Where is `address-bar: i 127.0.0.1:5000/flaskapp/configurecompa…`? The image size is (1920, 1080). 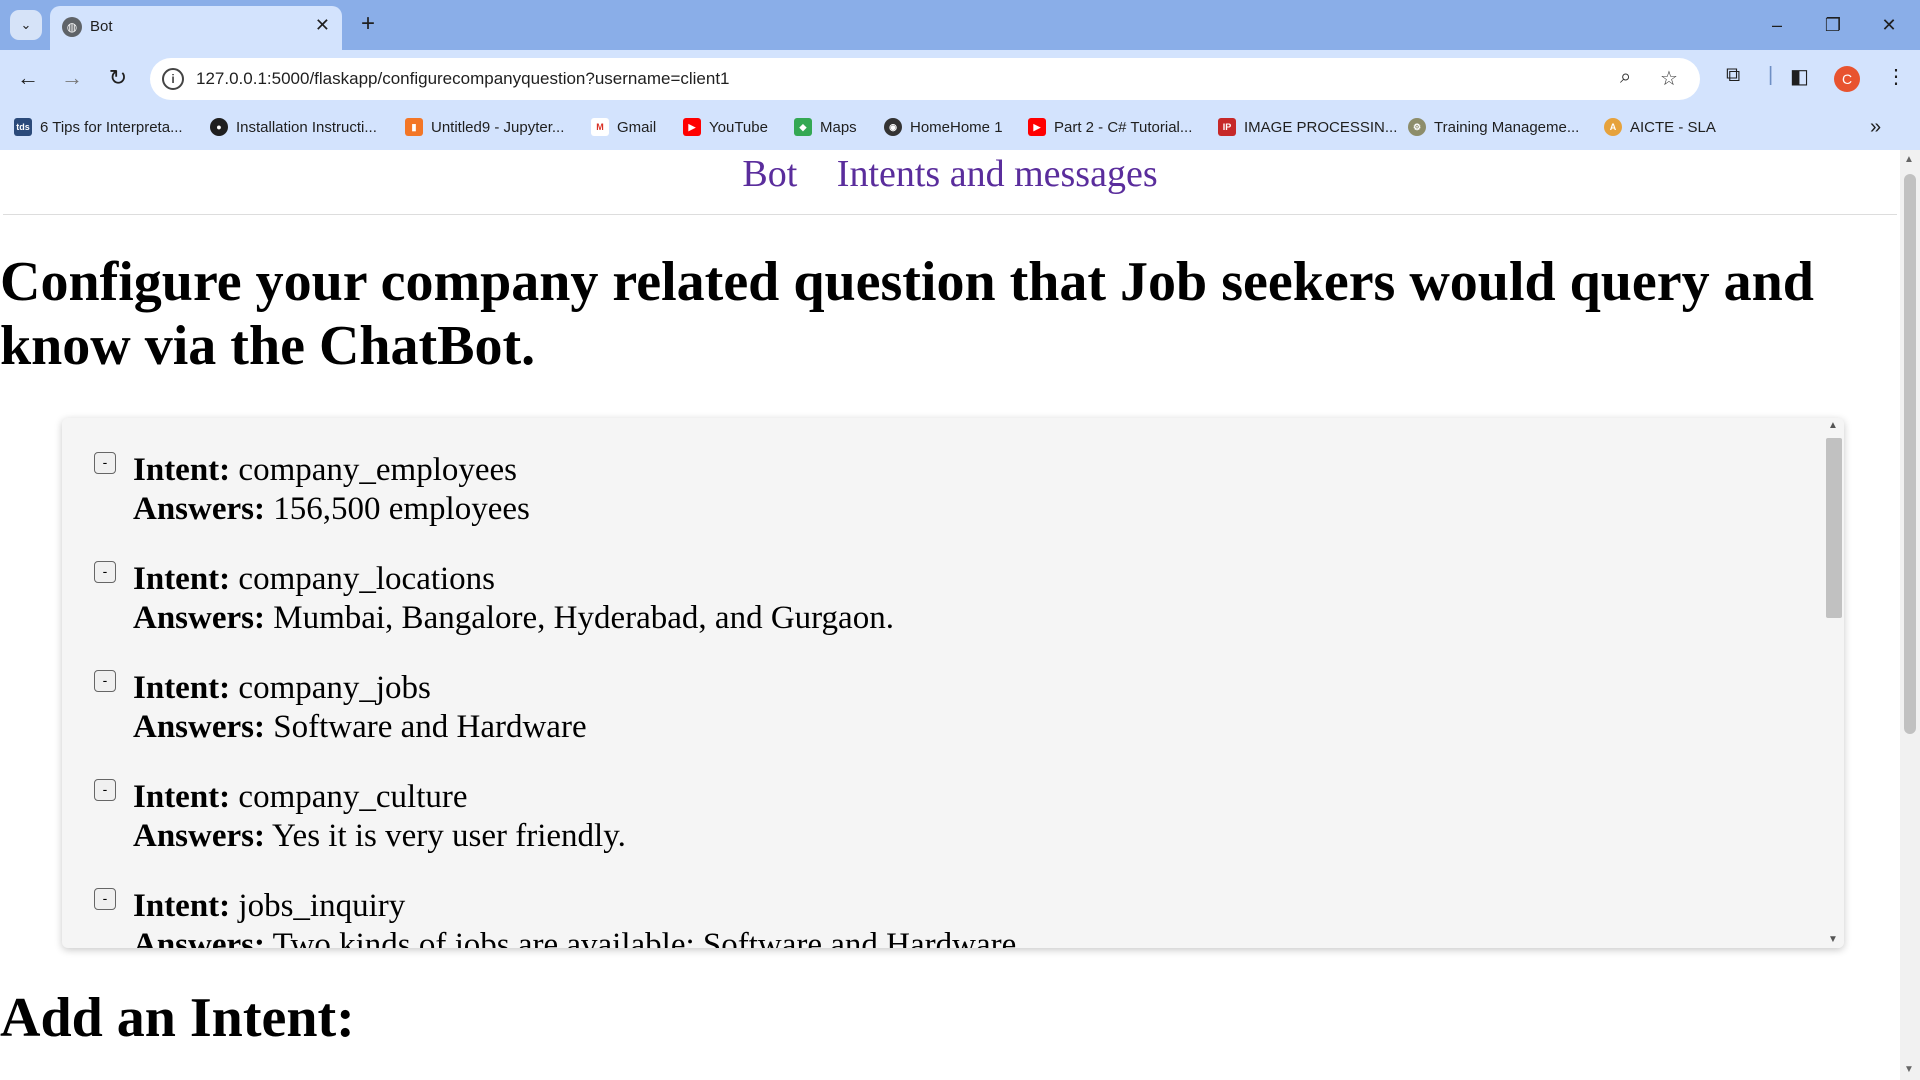 address-bar: i 127.0.0.1:5000/flaskapp/configurecompa… is located at coordinates (925, 79).